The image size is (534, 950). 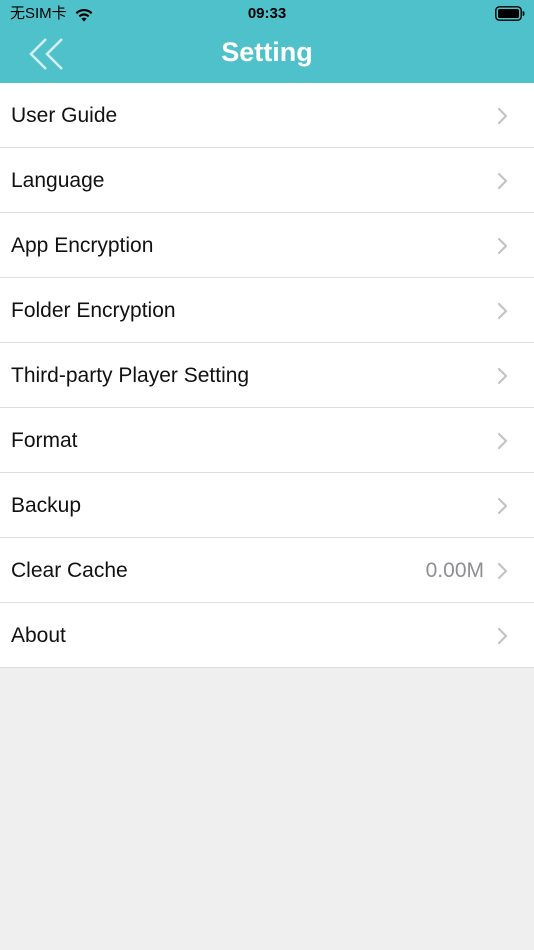 I want to click on app-header: 无SIM卡 09:33 Setting, so click(x=267, y=41).